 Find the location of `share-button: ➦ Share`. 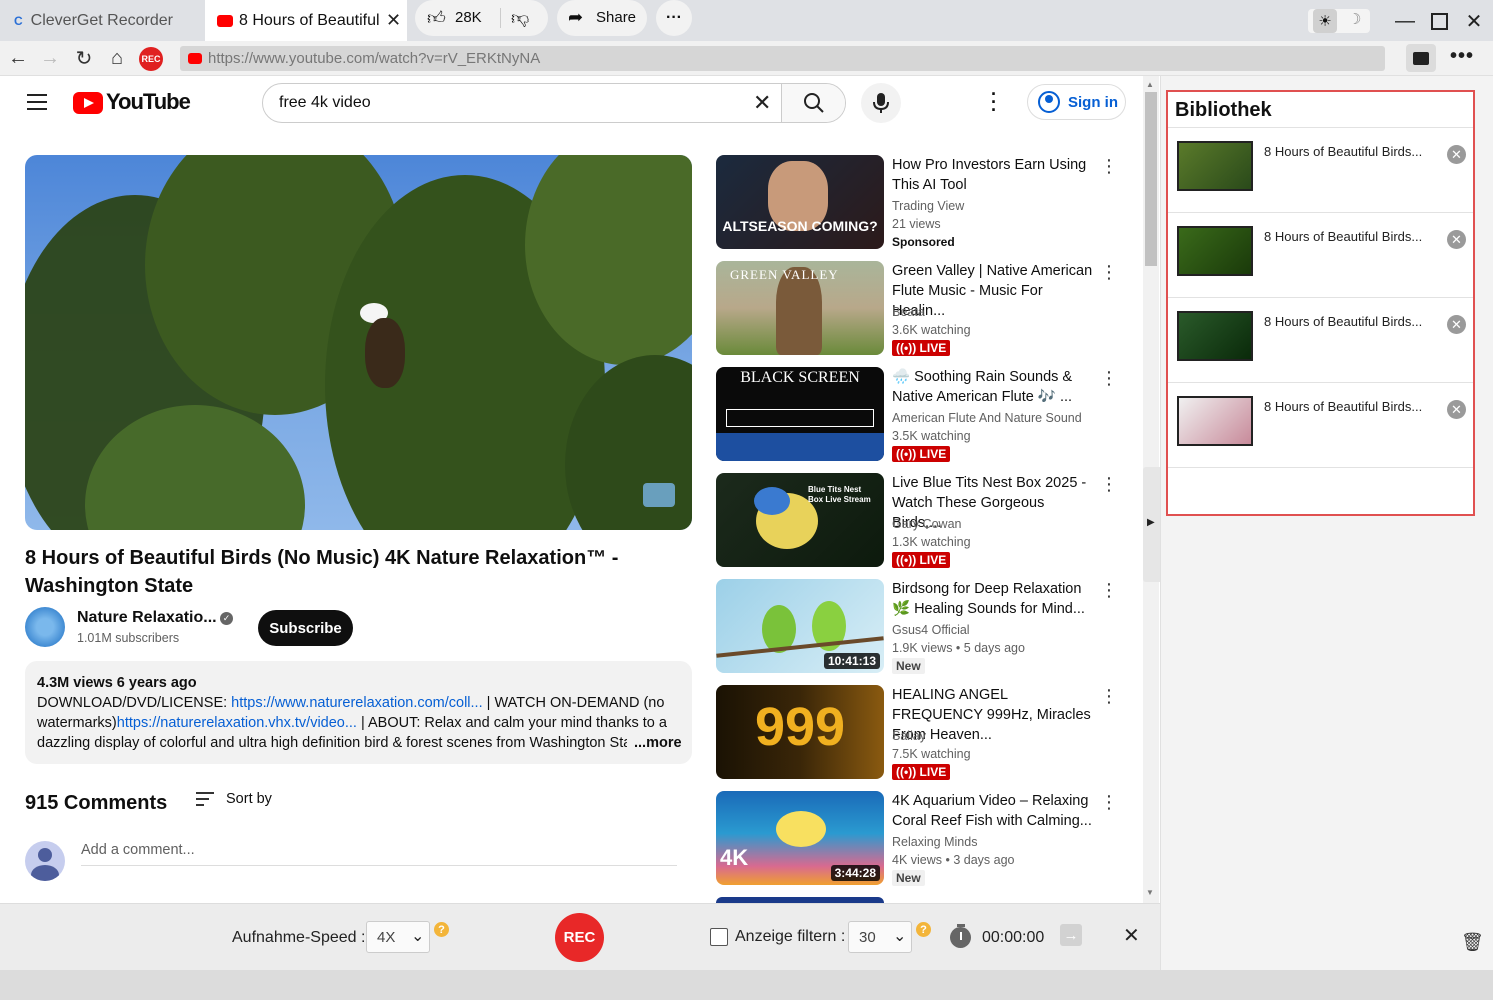

share-button: ➦ Share is located at coordinates (602, 18).